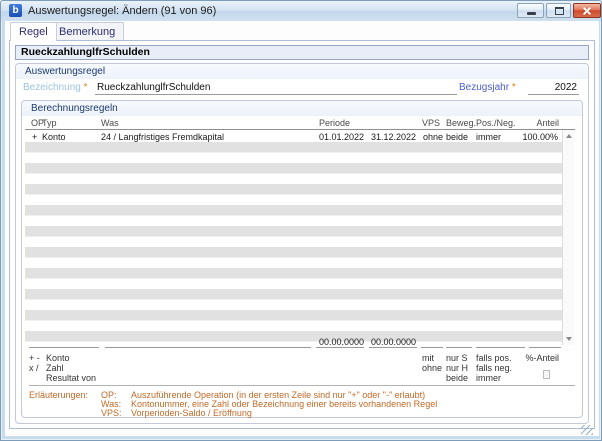 This screenshot has height=441, width=602. Describe the element at coordinates (122, 11) in the screenshot. I see `window-title: Auswertungsregel: Ändern (91 von 96)` at that location.